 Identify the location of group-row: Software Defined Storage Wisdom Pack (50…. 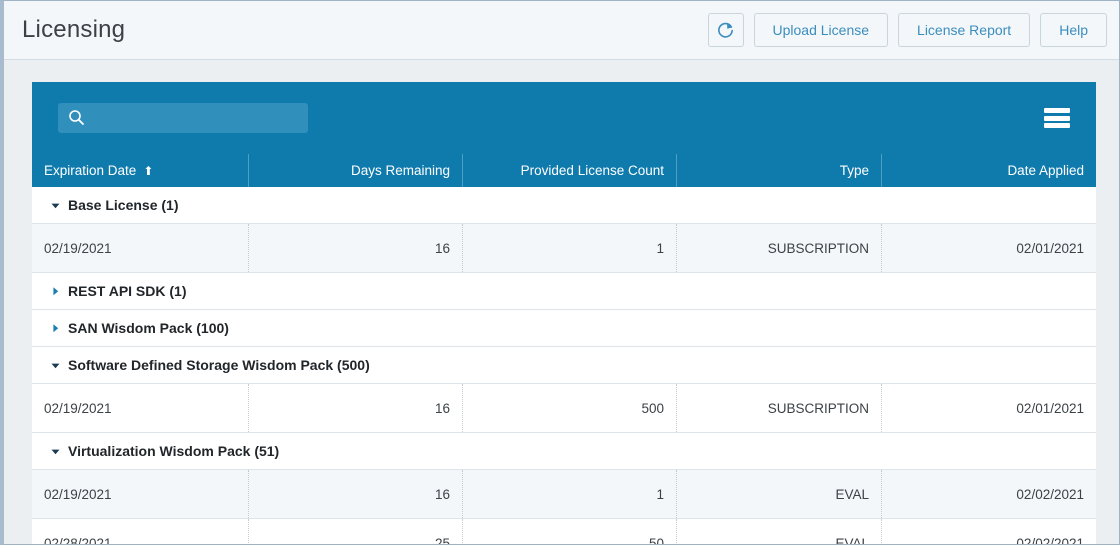
(564, 365).